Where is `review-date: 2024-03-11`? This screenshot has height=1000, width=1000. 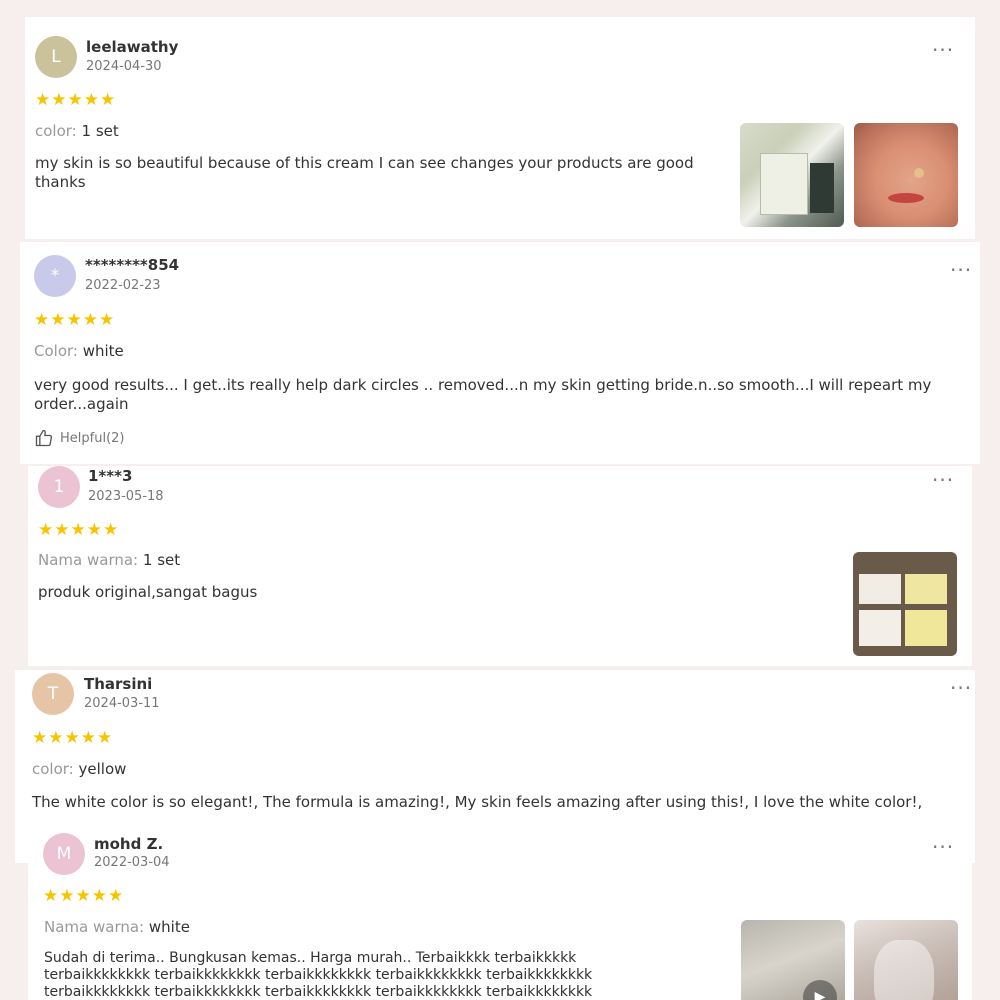
review-date: 2024-03-11 is located at coordinates (122, 703).